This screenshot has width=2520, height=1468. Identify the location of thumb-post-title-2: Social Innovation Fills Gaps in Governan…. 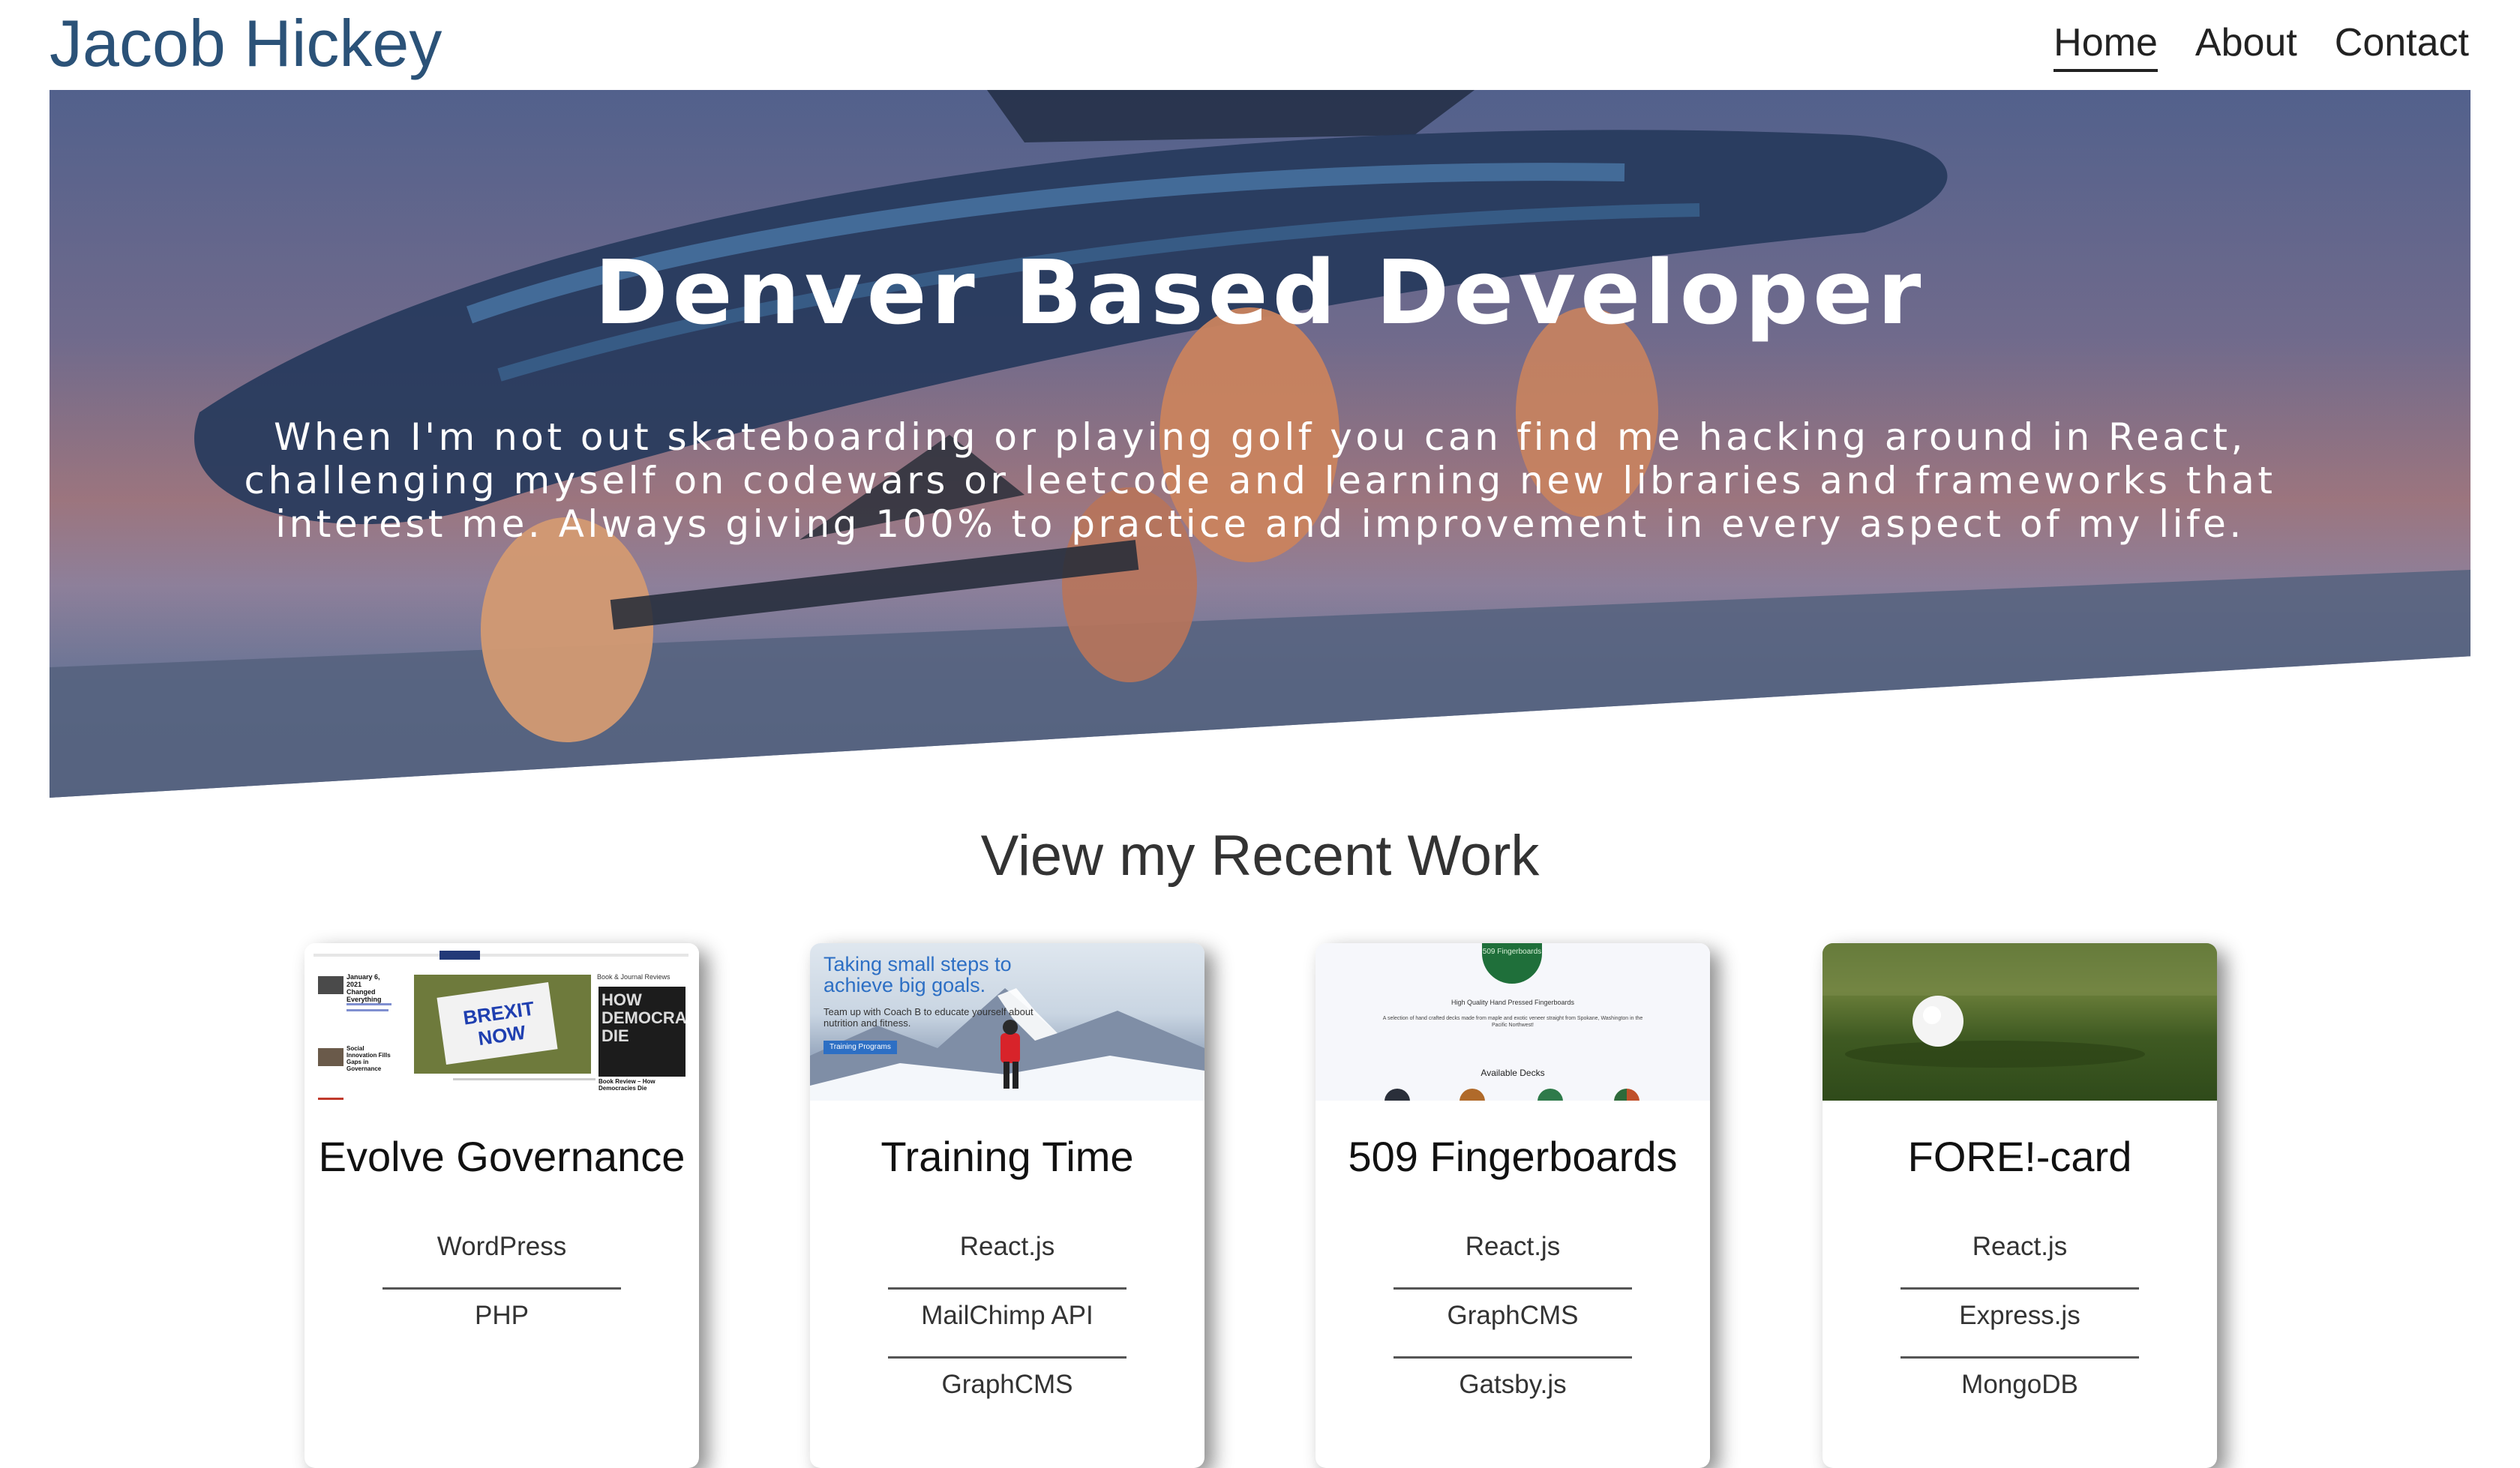
(368, 1058).